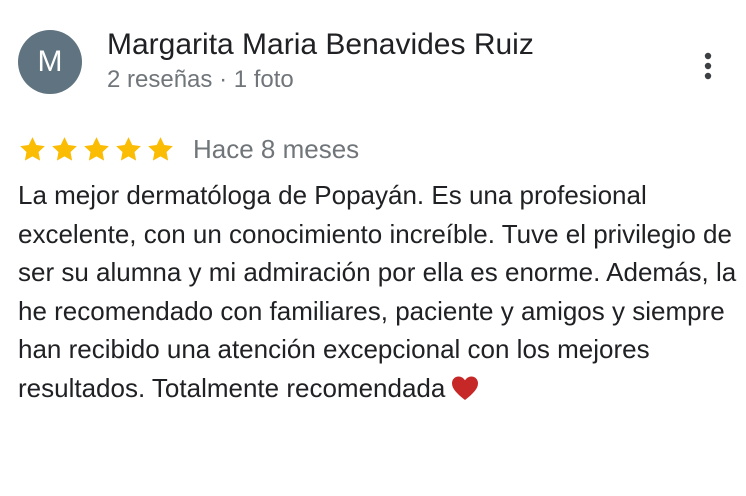 Image resolution: width=746 pixels, height=496 pixels. I want to click on red-heart-icon, so click(465, 388).